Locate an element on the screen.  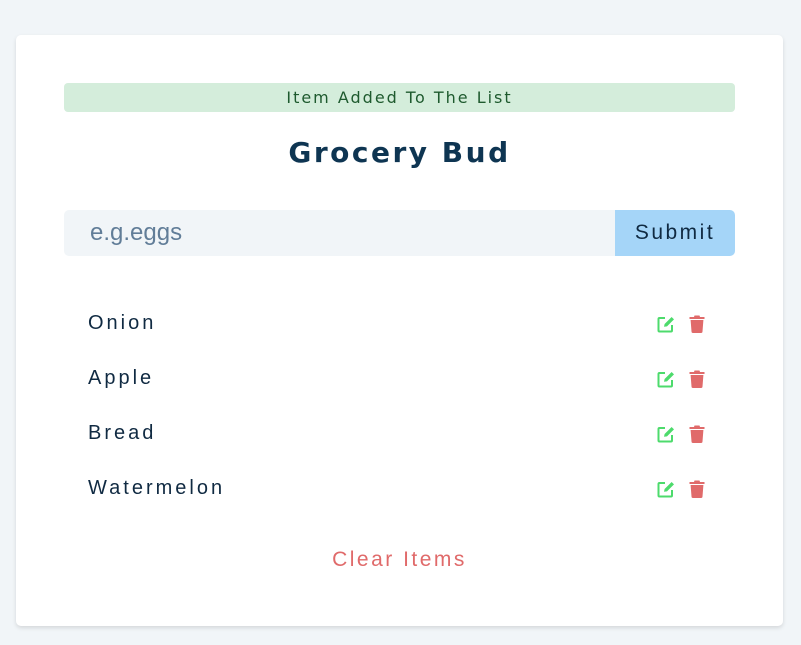
item-label: Watermelon is located at coordinates (157, 488).